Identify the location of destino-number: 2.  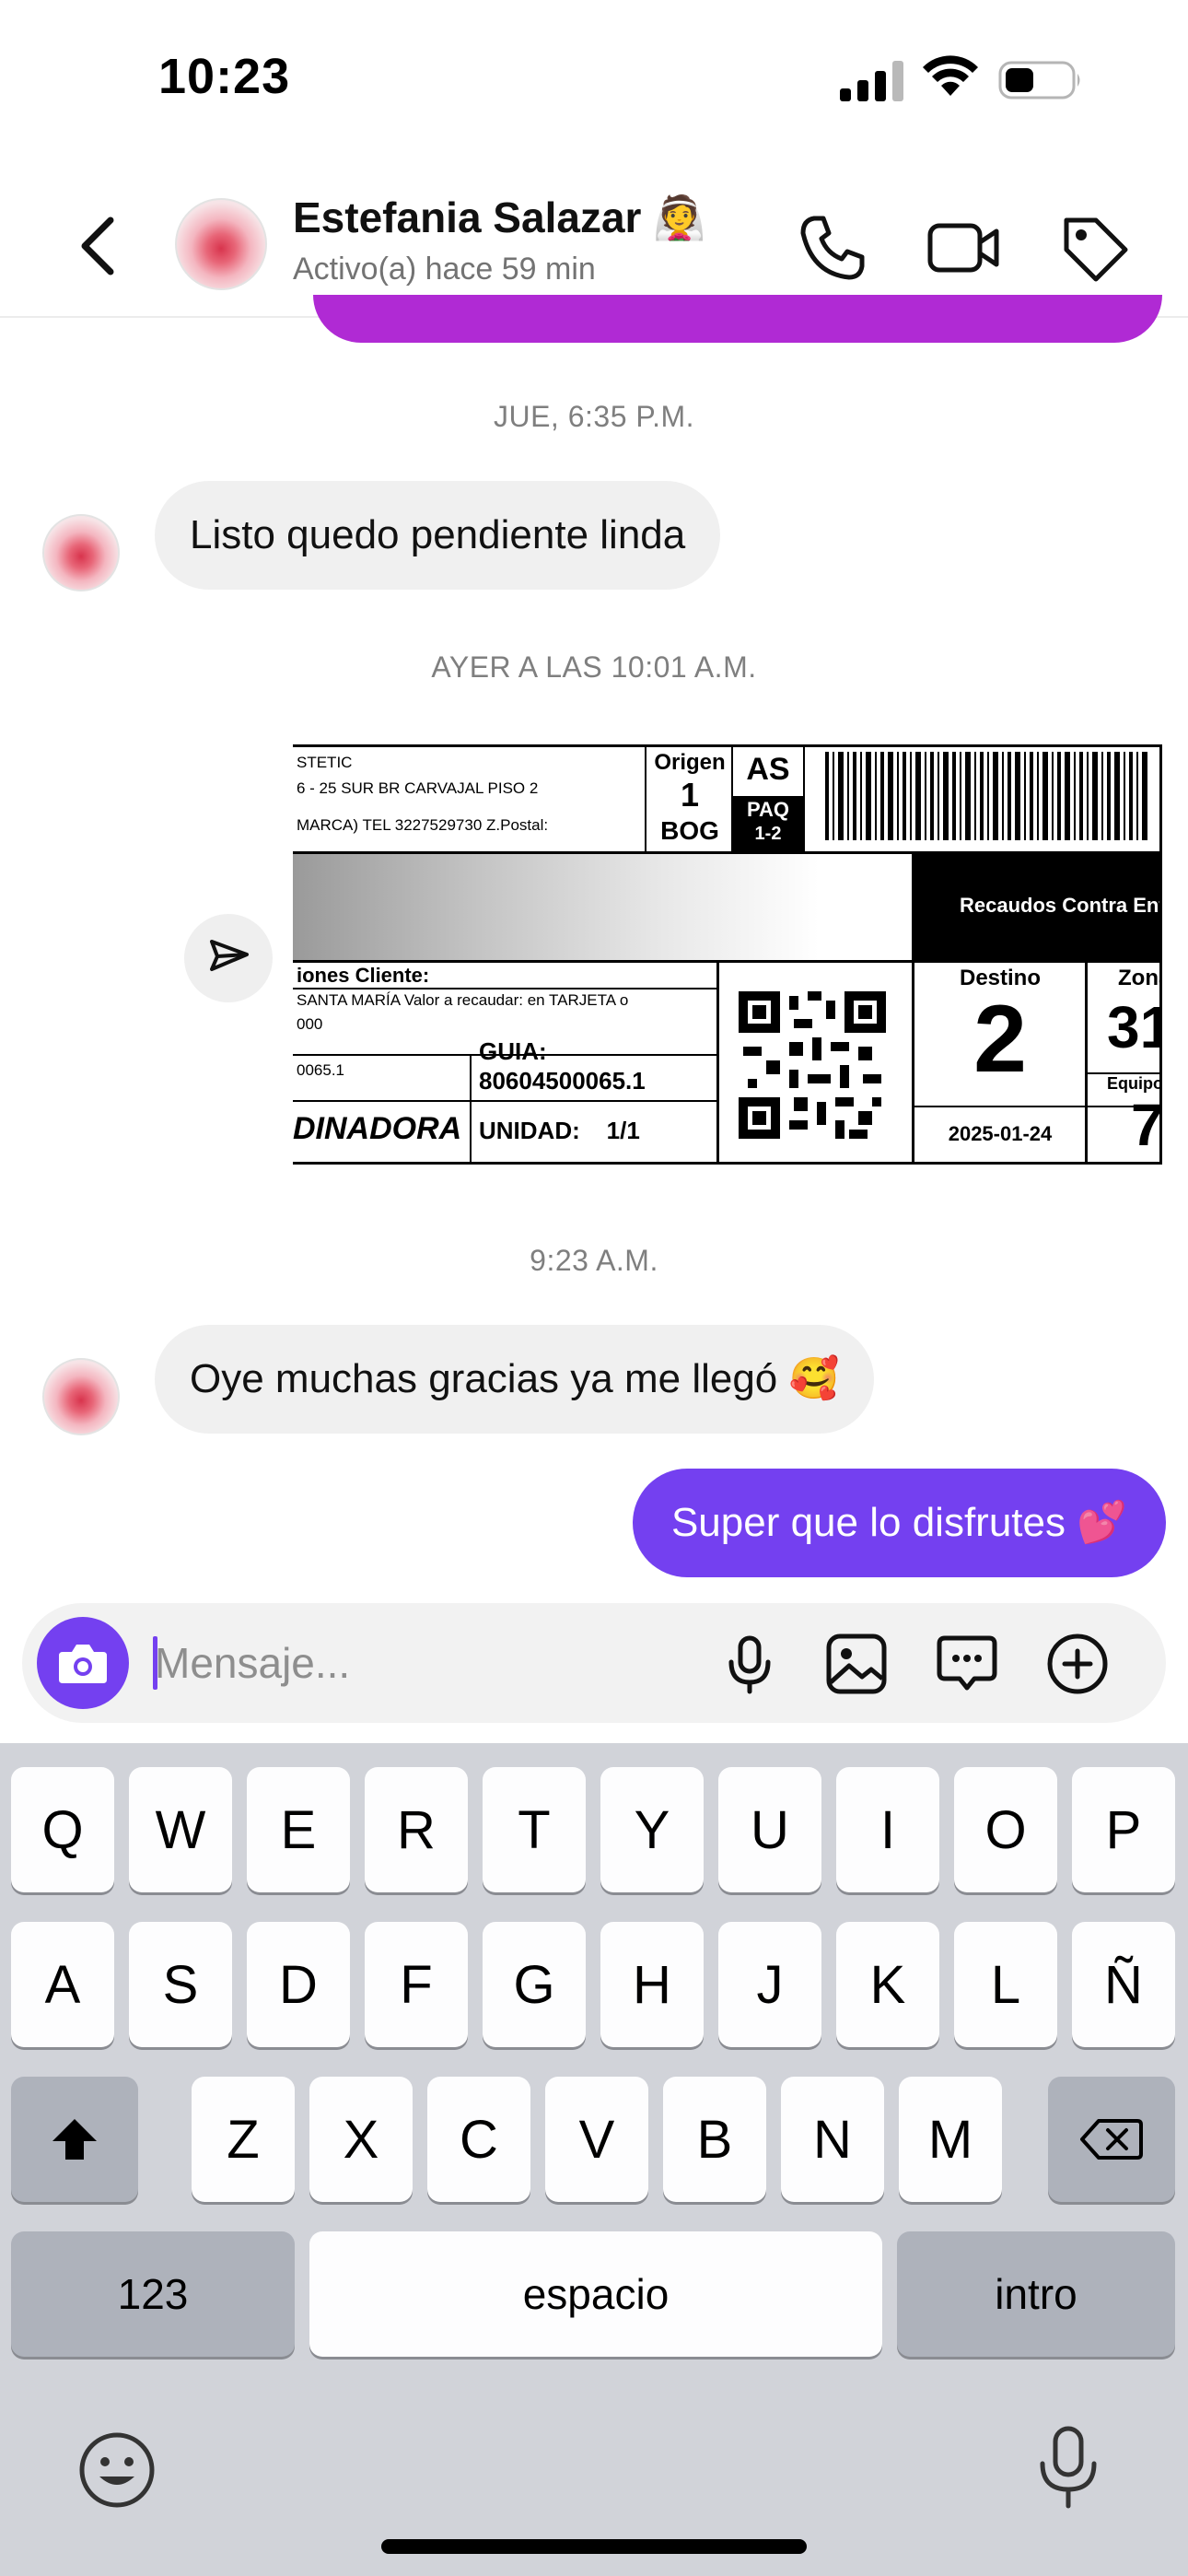
(1000, 1039).